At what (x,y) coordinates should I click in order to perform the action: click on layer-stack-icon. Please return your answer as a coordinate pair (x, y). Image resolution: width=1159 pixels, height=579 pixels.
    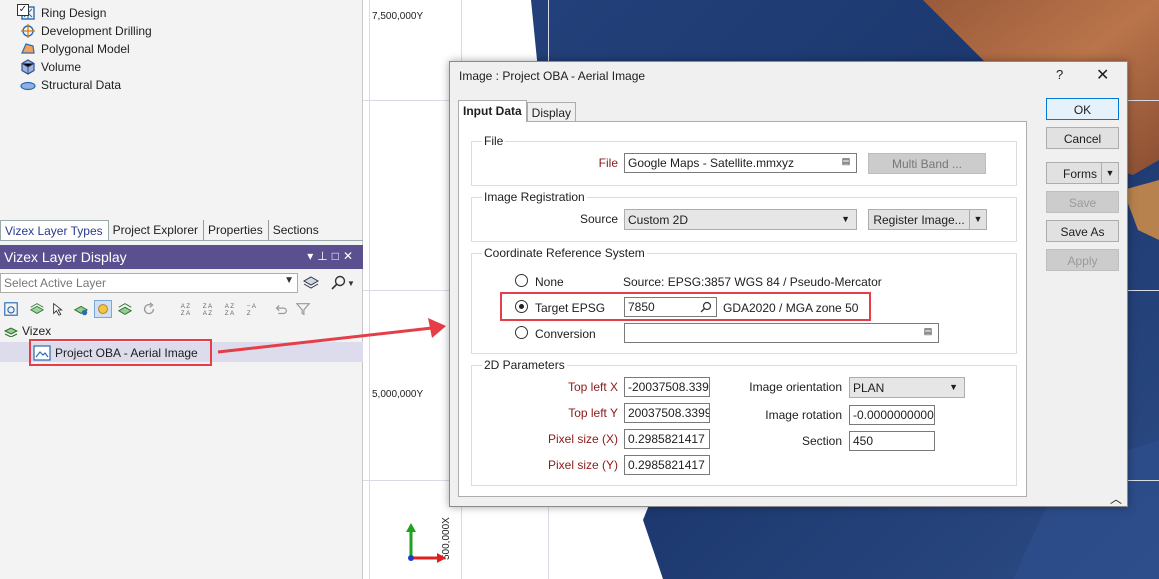
    Looking at the image, I should click on (125, 309).